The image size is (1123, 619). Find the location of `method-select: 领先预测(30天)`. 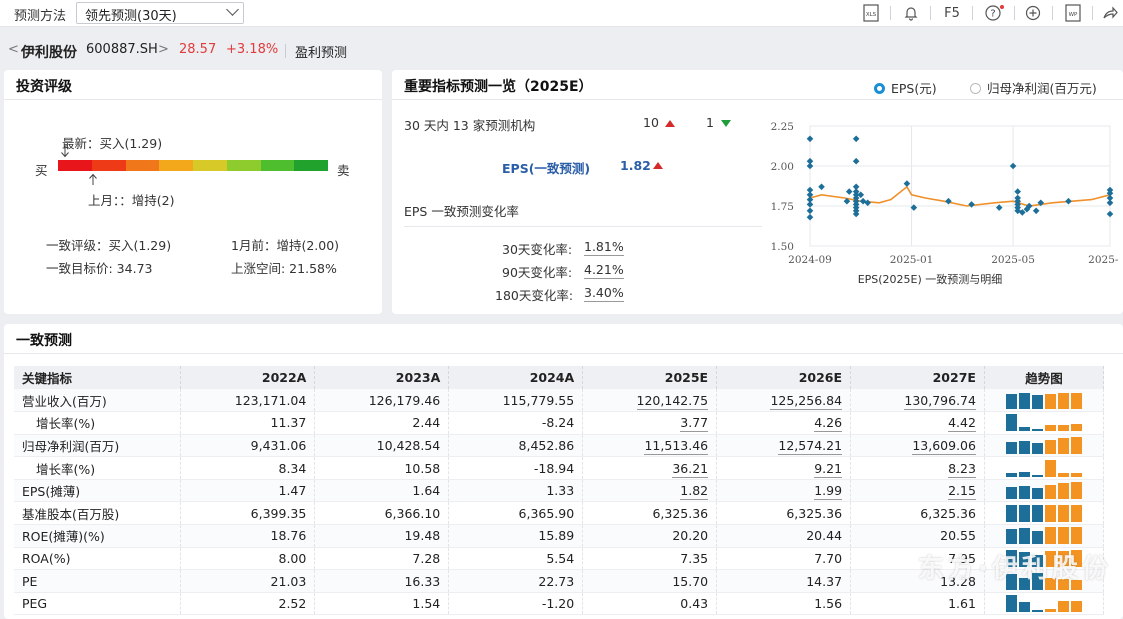

method-select: 领先预测(30天) is located at coordinates (160, 13).